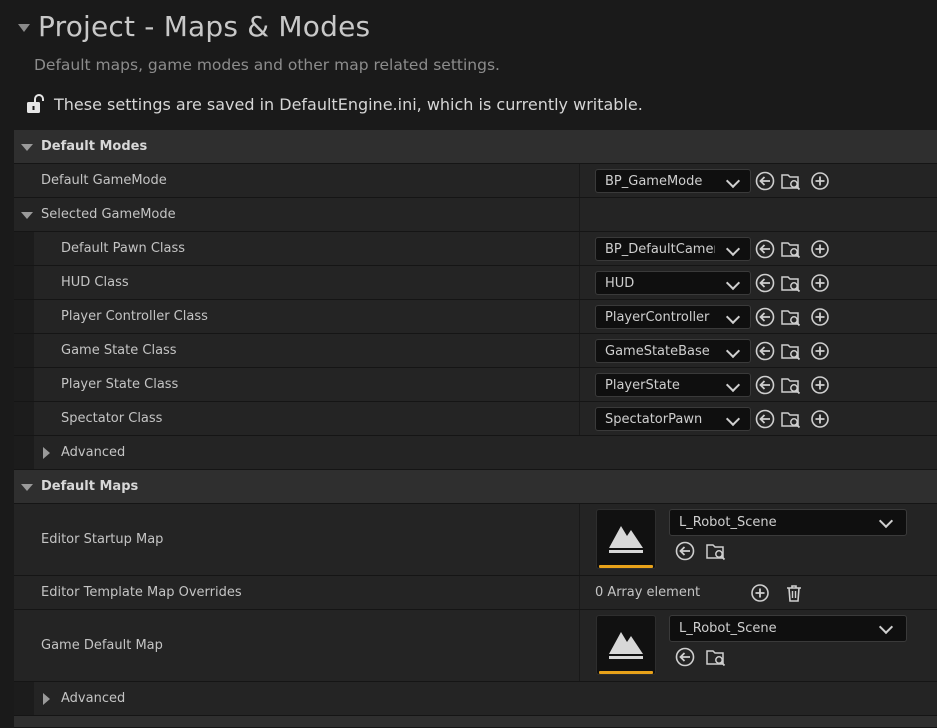 The image size is (937, 728). What do you see at coordinates (794, 593) in the screenshot?
I see `delete-icon` at bounding box center [794, 593].